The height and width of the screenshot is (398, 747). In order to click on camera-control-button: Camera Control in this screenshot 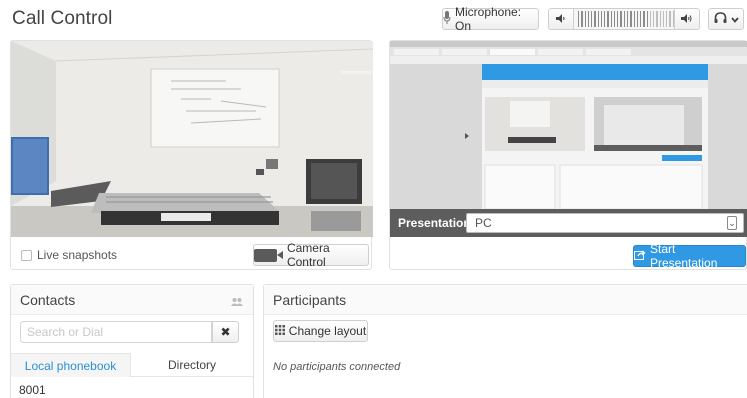, I will do `click(311, 255)`.